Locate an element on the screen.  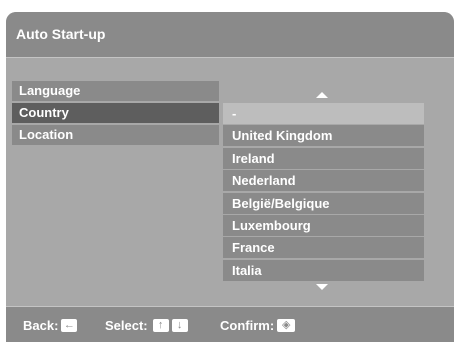
menu-item-language: Language is located at coordinates (115, 91).